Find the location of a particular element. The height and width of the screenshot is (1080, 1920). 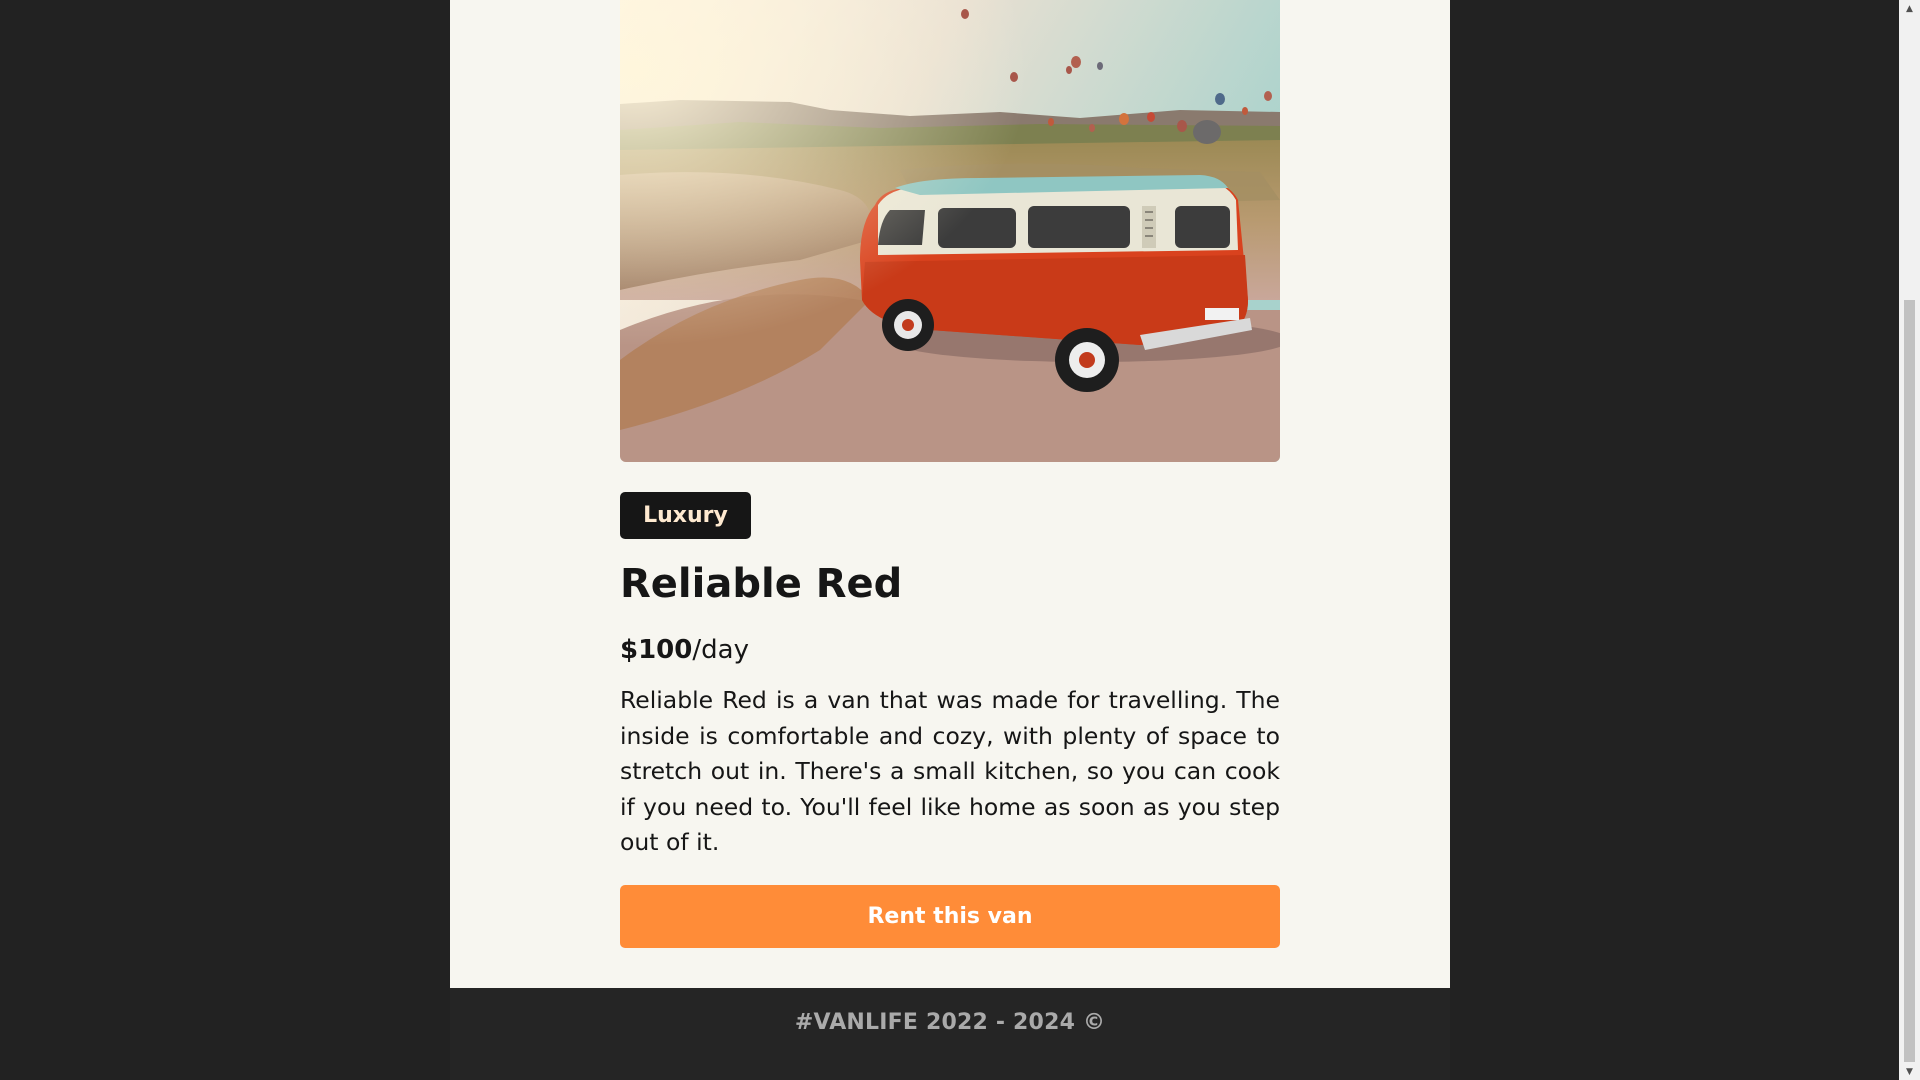

scroll-down-arrow-icon: ▼ is located at coordinates (1909, 1071).